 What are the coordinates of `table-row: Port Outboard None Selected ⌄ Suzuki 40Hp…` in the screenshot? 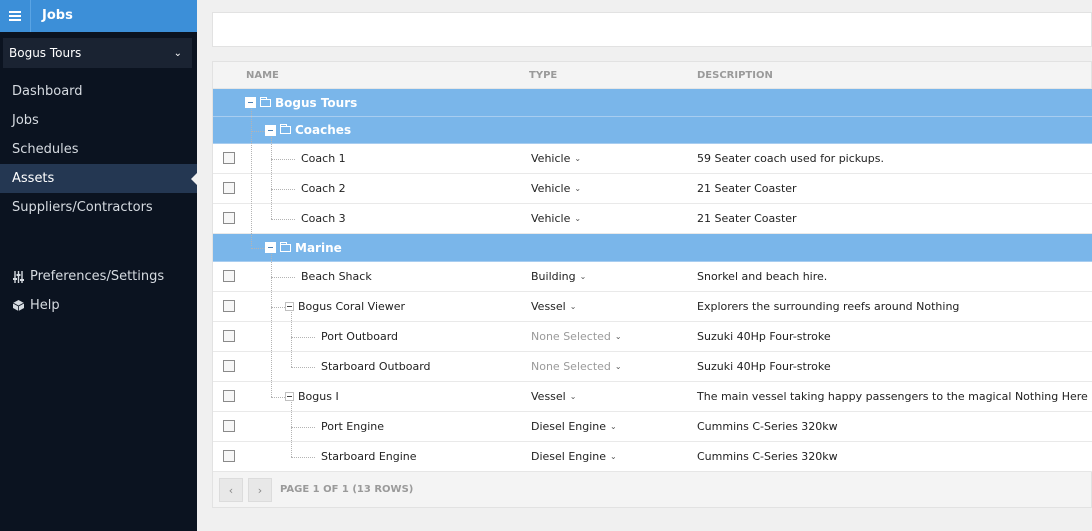 It's located at (652, 337).